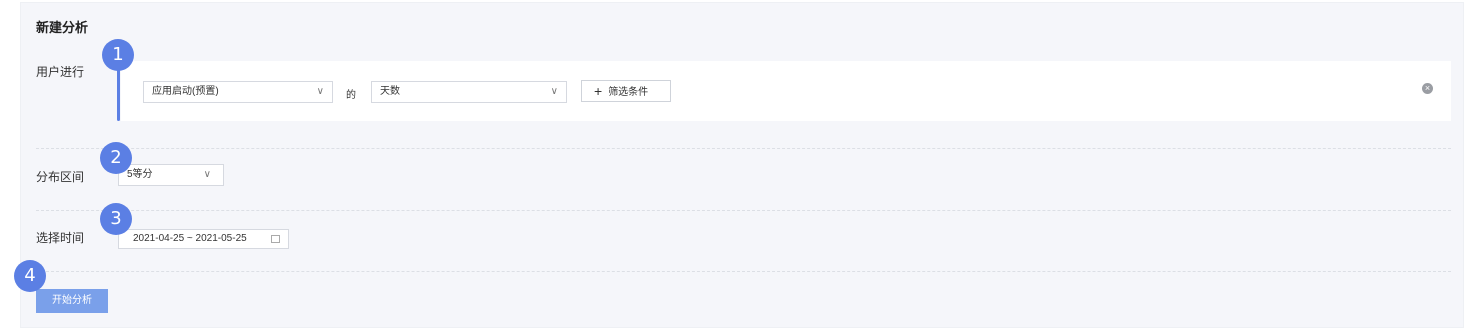 The width and height of the screenshot is (1480, 336). Describe the element at coordinates (62, 27) in the screenshot. I see `panel-title: 新建分析` at that location.